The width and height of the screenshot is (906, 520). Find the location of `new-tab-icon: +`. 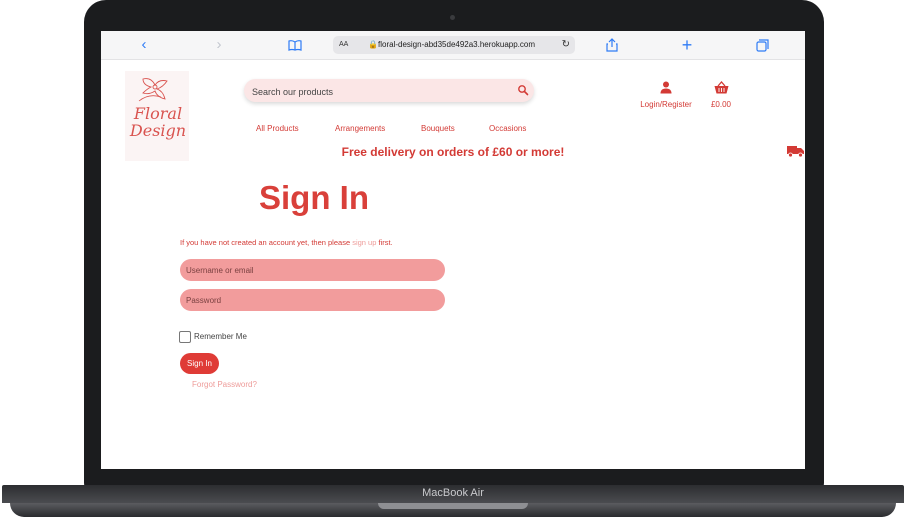

new-tab-icon: + is located at coordinates (687, 45).